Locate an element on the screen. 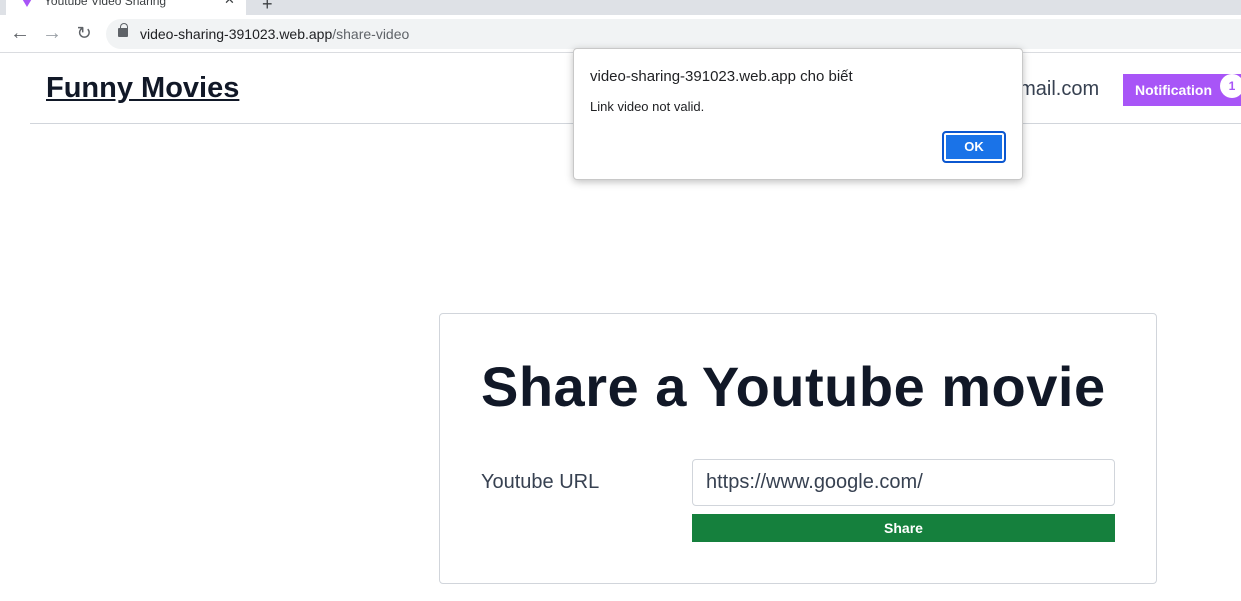  new-tab-button: + is located at coordinates (267, 7).